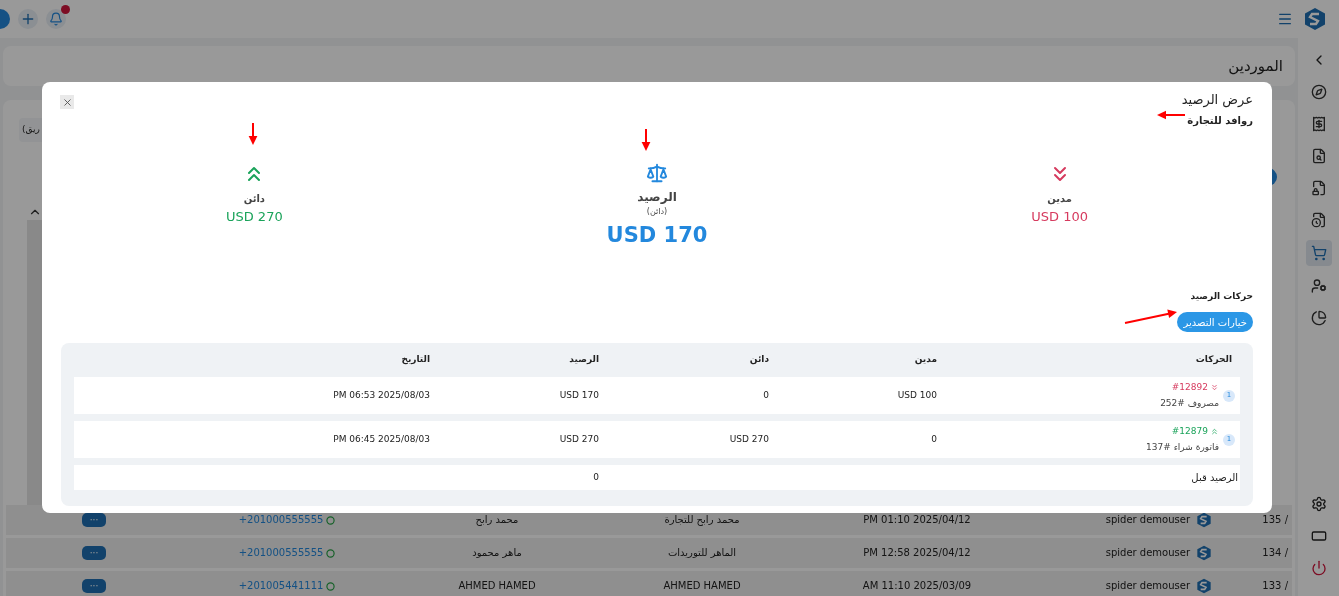  What do you see at coordinates (281, 586) in the screenshot?
I see `phone-link: +201005441111` at bounding box center [281, 586].